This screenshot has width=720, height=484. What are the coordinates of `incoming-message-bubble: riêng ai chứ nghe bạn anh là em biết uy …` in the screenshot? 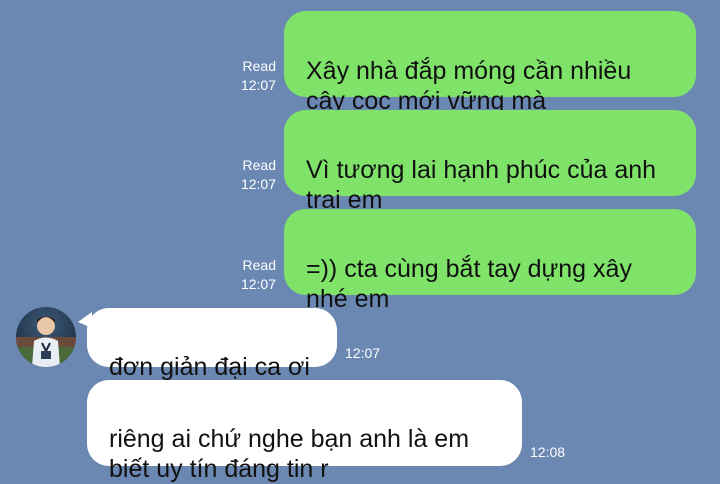 It's located at (304, 431).